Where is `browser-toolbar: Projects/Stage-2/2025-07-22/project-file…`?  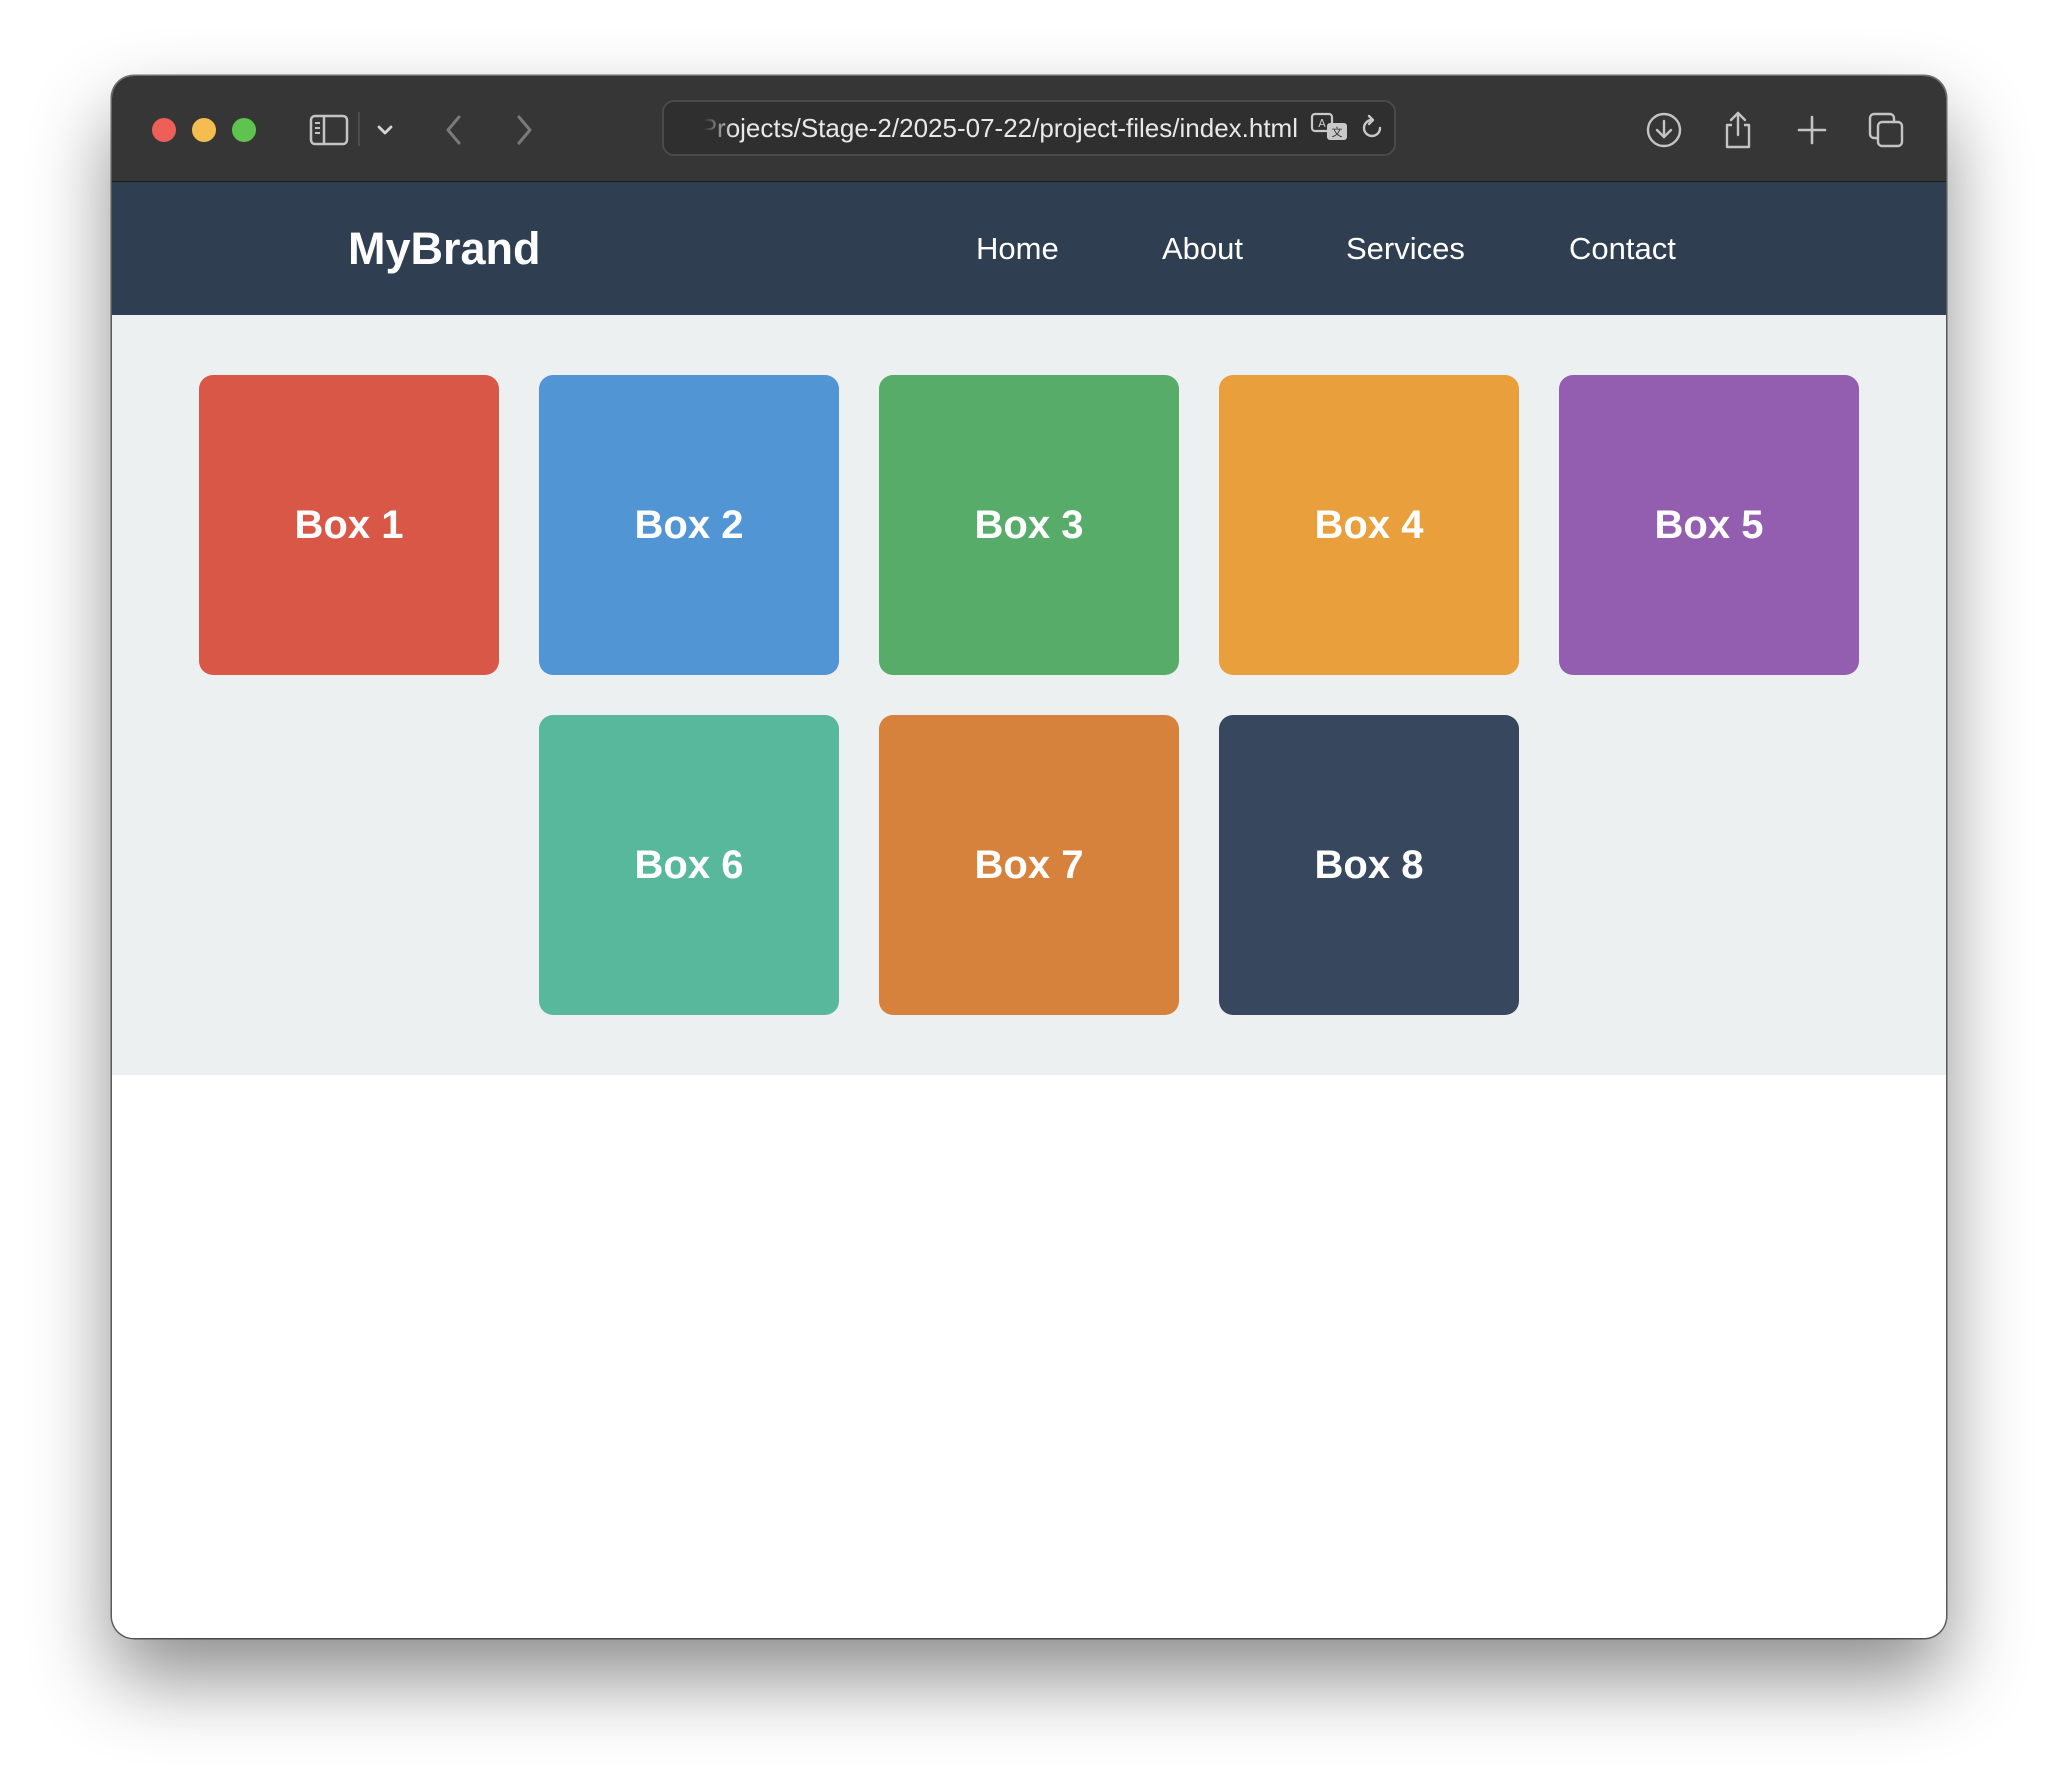
browser-toolbar: Projects/Stage-2/2025-07-22/project-file… is located at coordinates (1029, 129).